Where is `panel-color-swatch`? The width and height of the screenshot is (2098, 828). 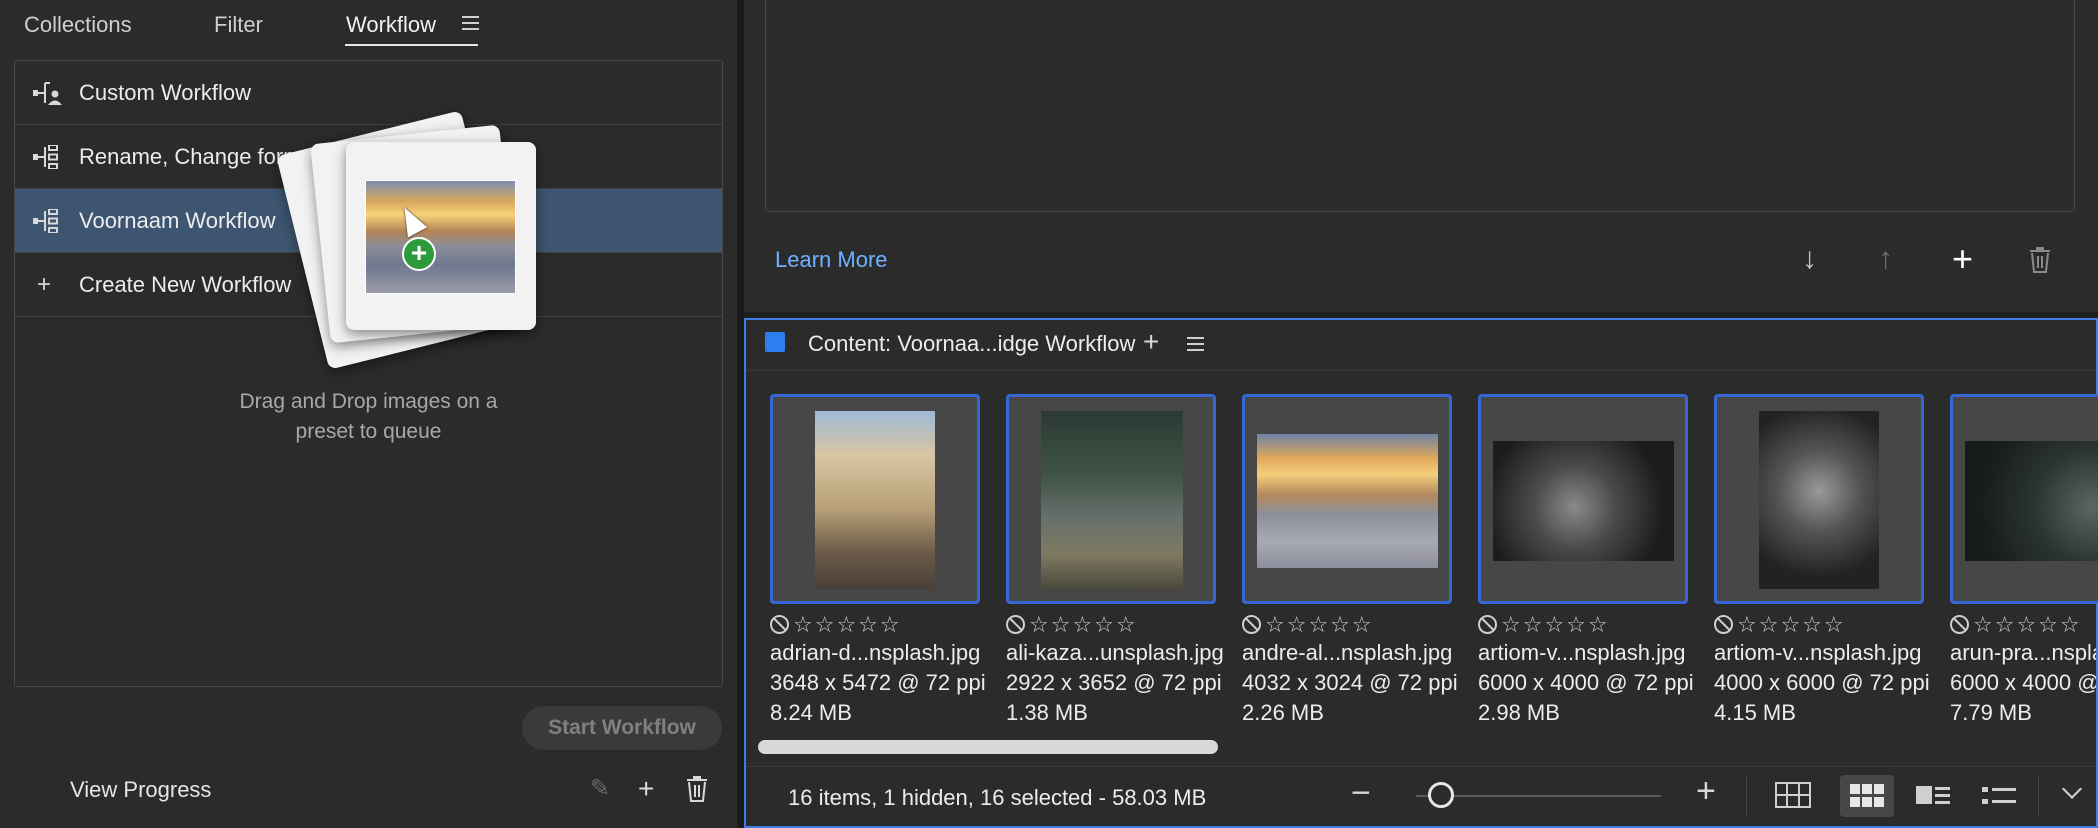
panel-color-swatch is located at coordinates (775, 342).